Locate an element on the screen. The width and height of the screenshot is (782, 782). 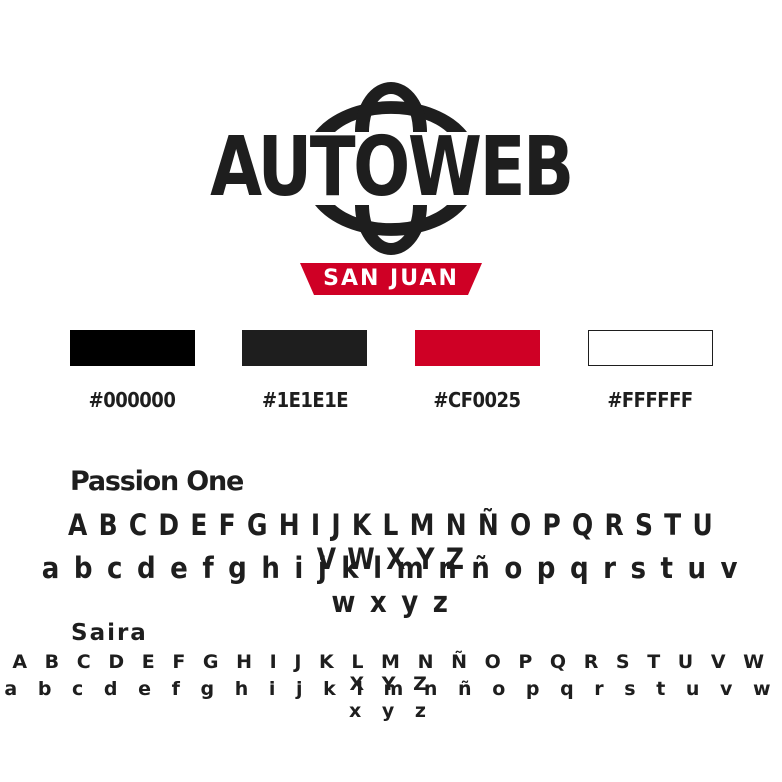
swatch-red is located at coordinates (477, 348).